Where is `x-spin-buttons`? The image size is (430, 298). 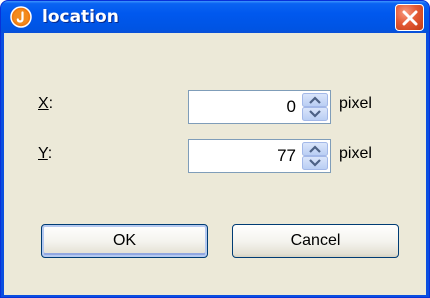
x-spin-buttons is located at coordinates (315, 107).